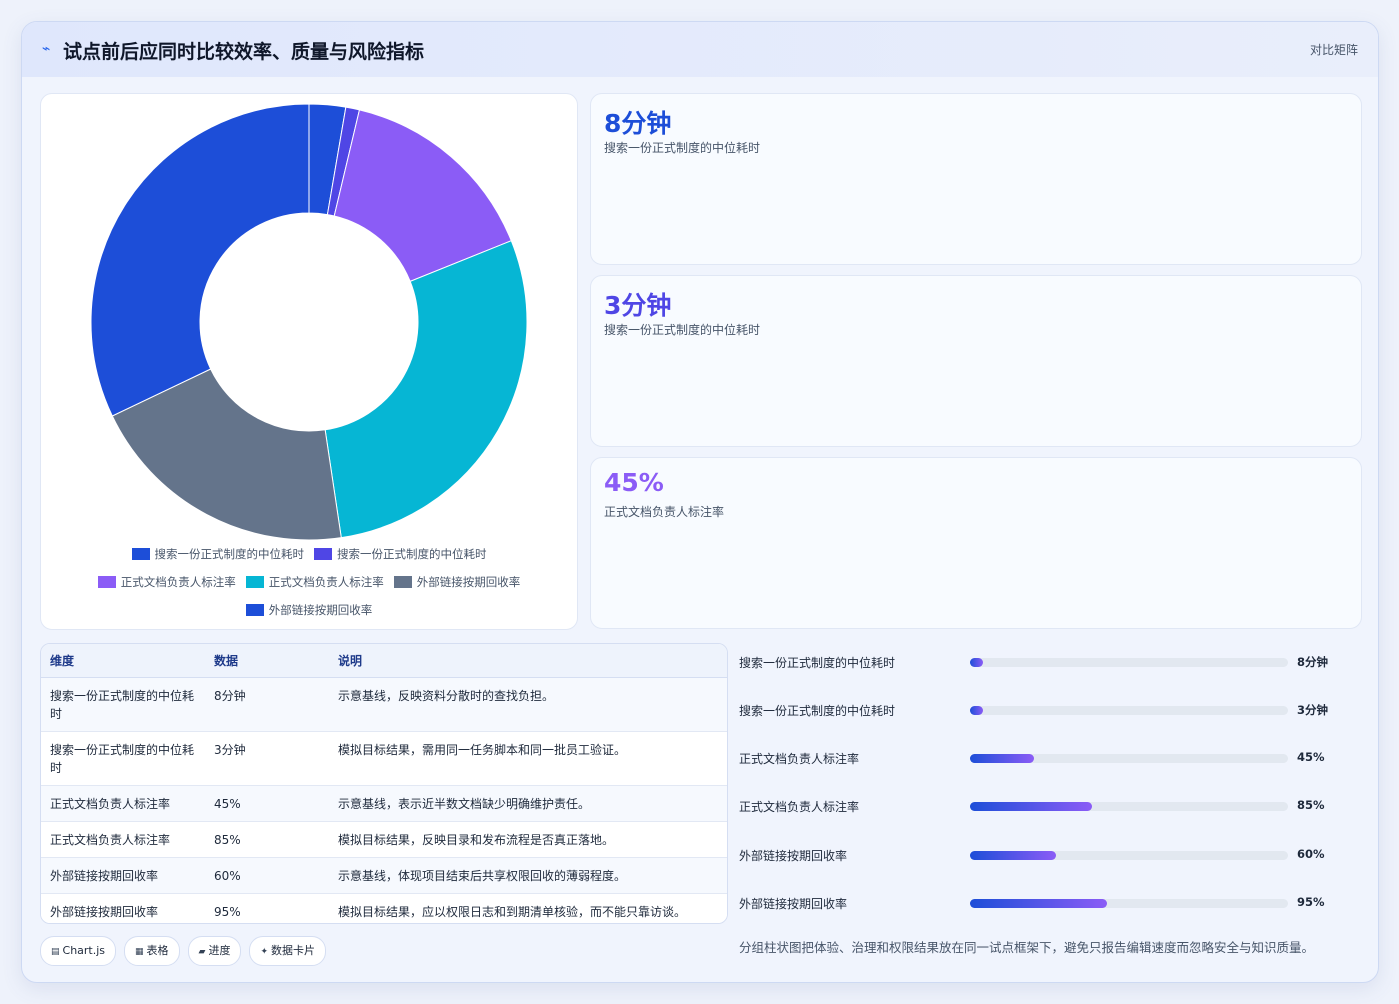 The width and height of the screenshot is (1399, 1004). What do you see at coordinates (123, 839) in the screenshot?
I see `cell-dimension: 正式文档负责人标注率` at bounding box center [123, 839].